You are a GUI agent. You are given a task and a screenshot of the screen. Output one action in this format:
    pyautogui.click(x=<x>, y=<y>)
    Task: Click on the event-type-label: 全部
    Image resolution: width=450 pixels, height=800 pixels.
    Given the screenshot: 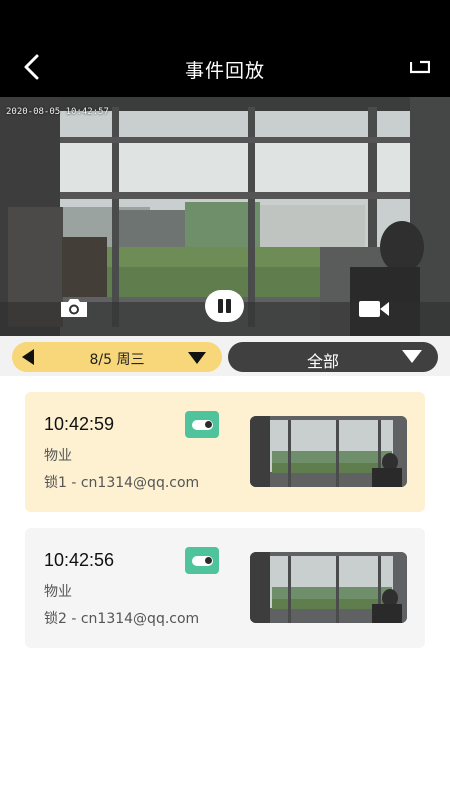 What is the action you would take?
    pyautogui.click(x=322, y=361)
    